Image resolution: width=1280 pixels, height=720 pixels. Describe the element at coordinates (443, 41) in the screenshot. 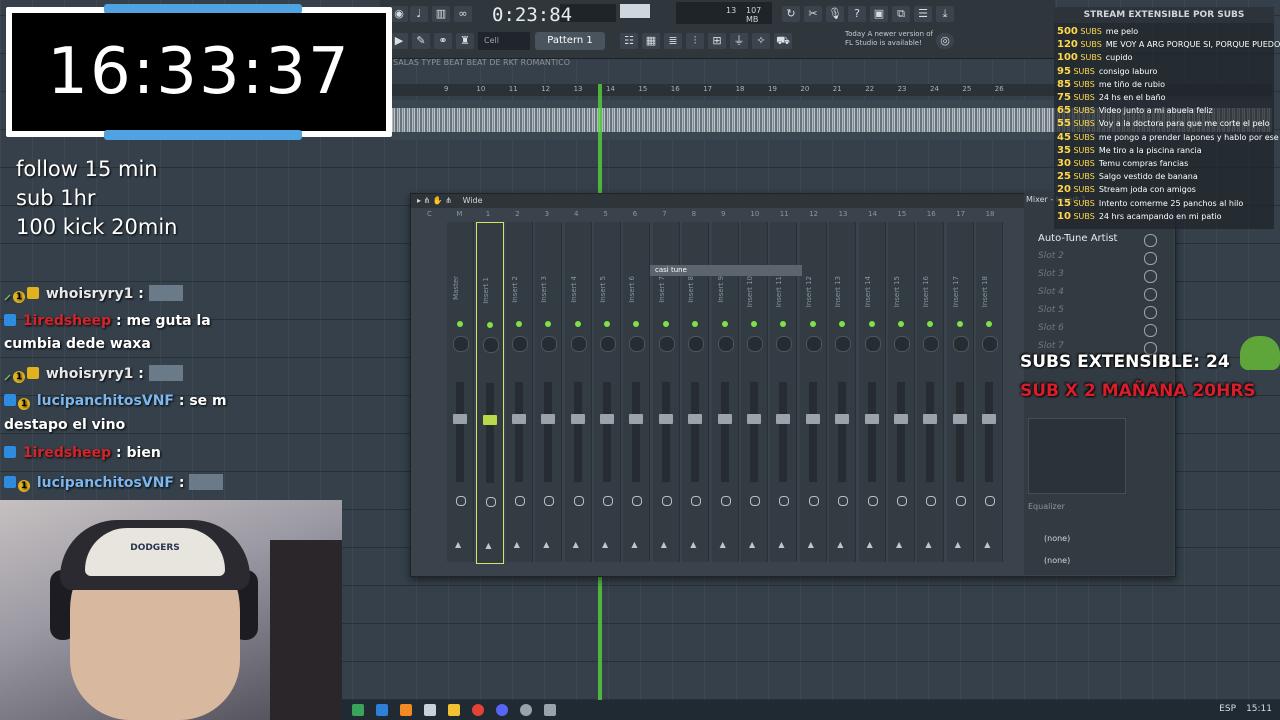

I see `link-icon: ⚭` at that location.